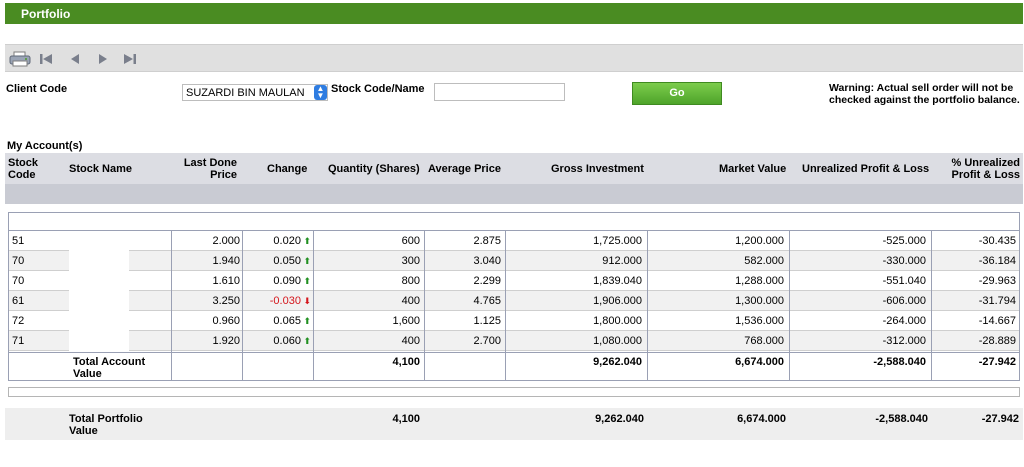  I want to click on last-page-icon, so click(130, 59).